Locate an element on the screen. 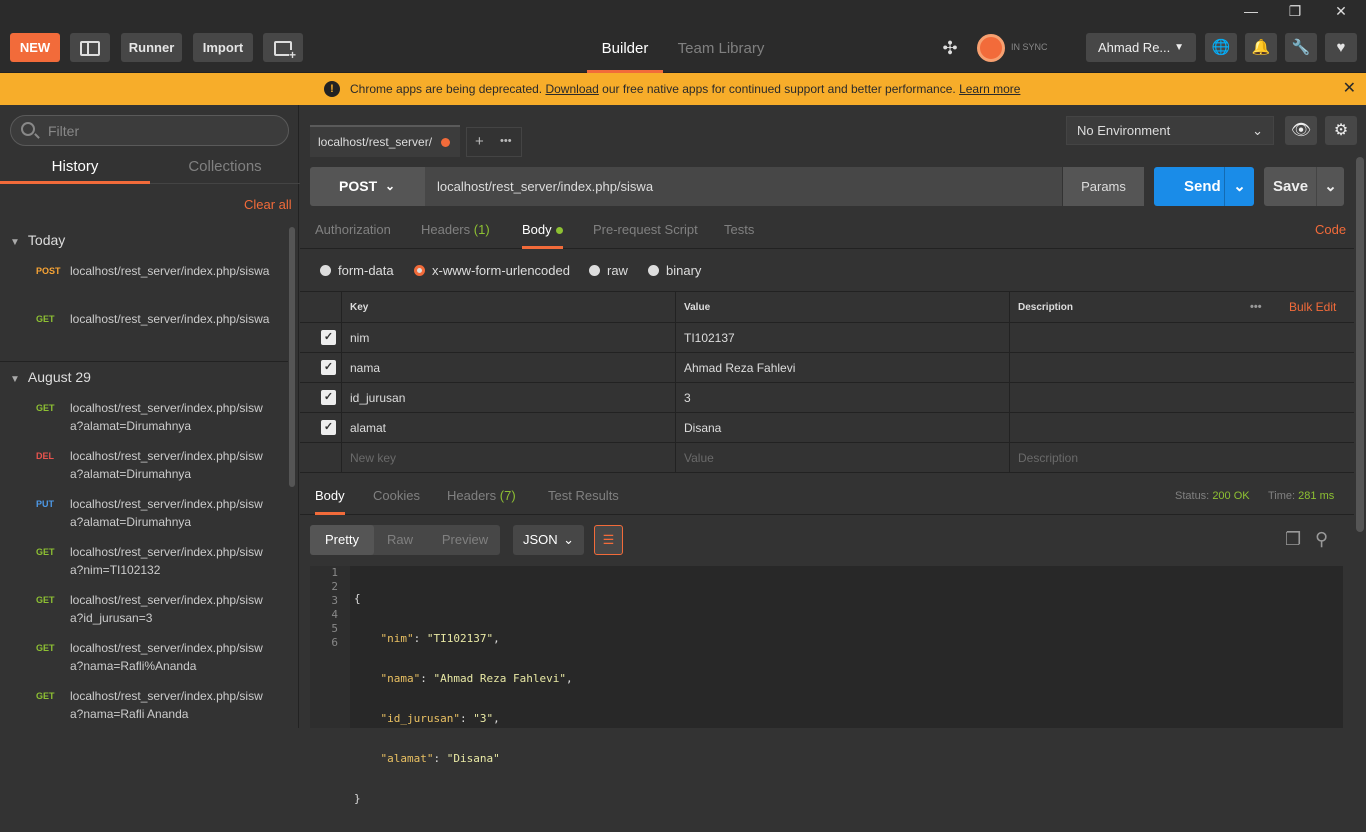  tab-body: Body is located at coordinates (542, 231).